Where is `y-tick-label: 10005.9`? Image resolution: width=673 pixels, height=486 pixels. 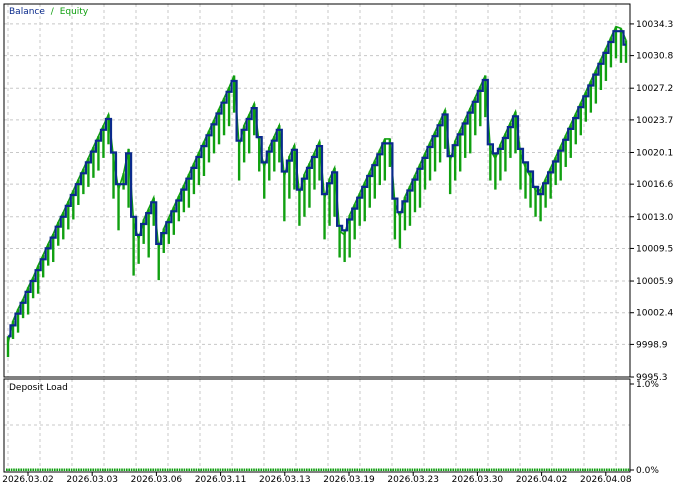
y-tick-label: 10005.9 is located at coordinates (654, 282).